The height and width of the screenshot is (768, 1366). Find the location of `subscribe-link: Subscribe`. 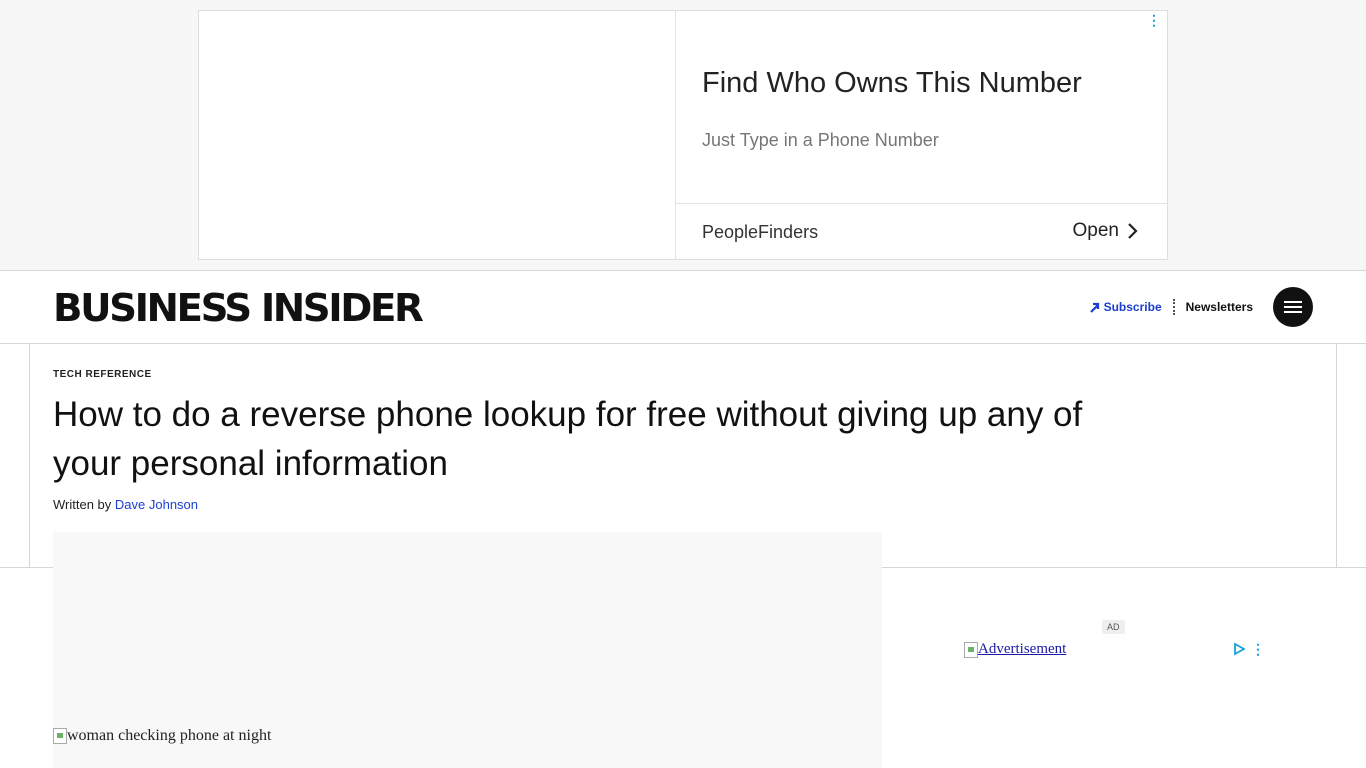

subscribe-link: Subscribe is located at coordinates (1125, 307).